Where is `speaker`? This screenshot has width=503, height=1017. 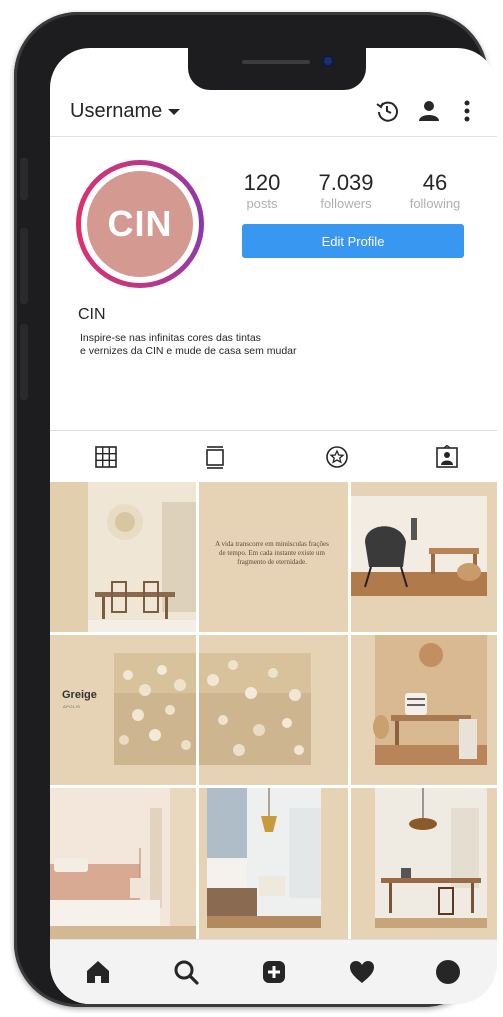 speaker is located at coordinates (276, 62).